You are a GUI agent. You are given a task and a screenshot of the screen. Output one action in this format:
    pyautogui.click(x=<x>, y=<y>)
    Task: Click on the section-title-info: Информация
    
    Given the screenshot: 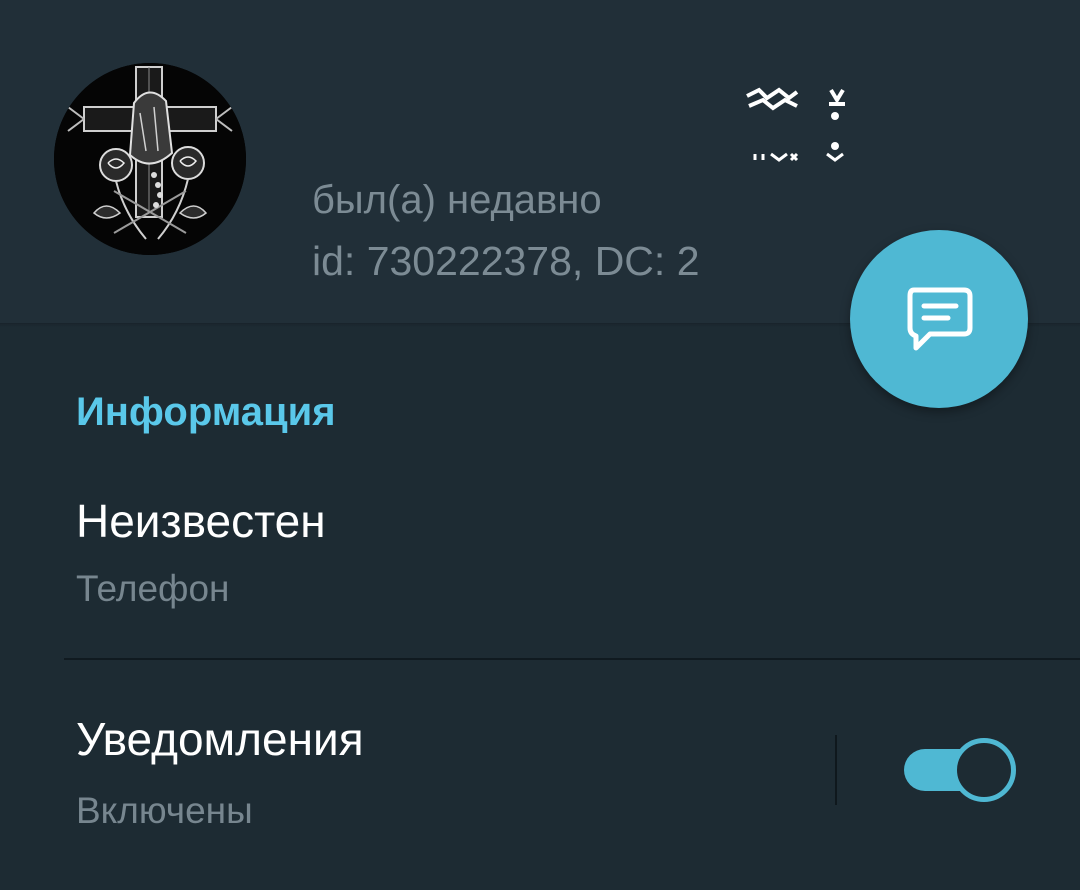 What is the action you would take?
    pyautogui.click(x=206, y=412)
    